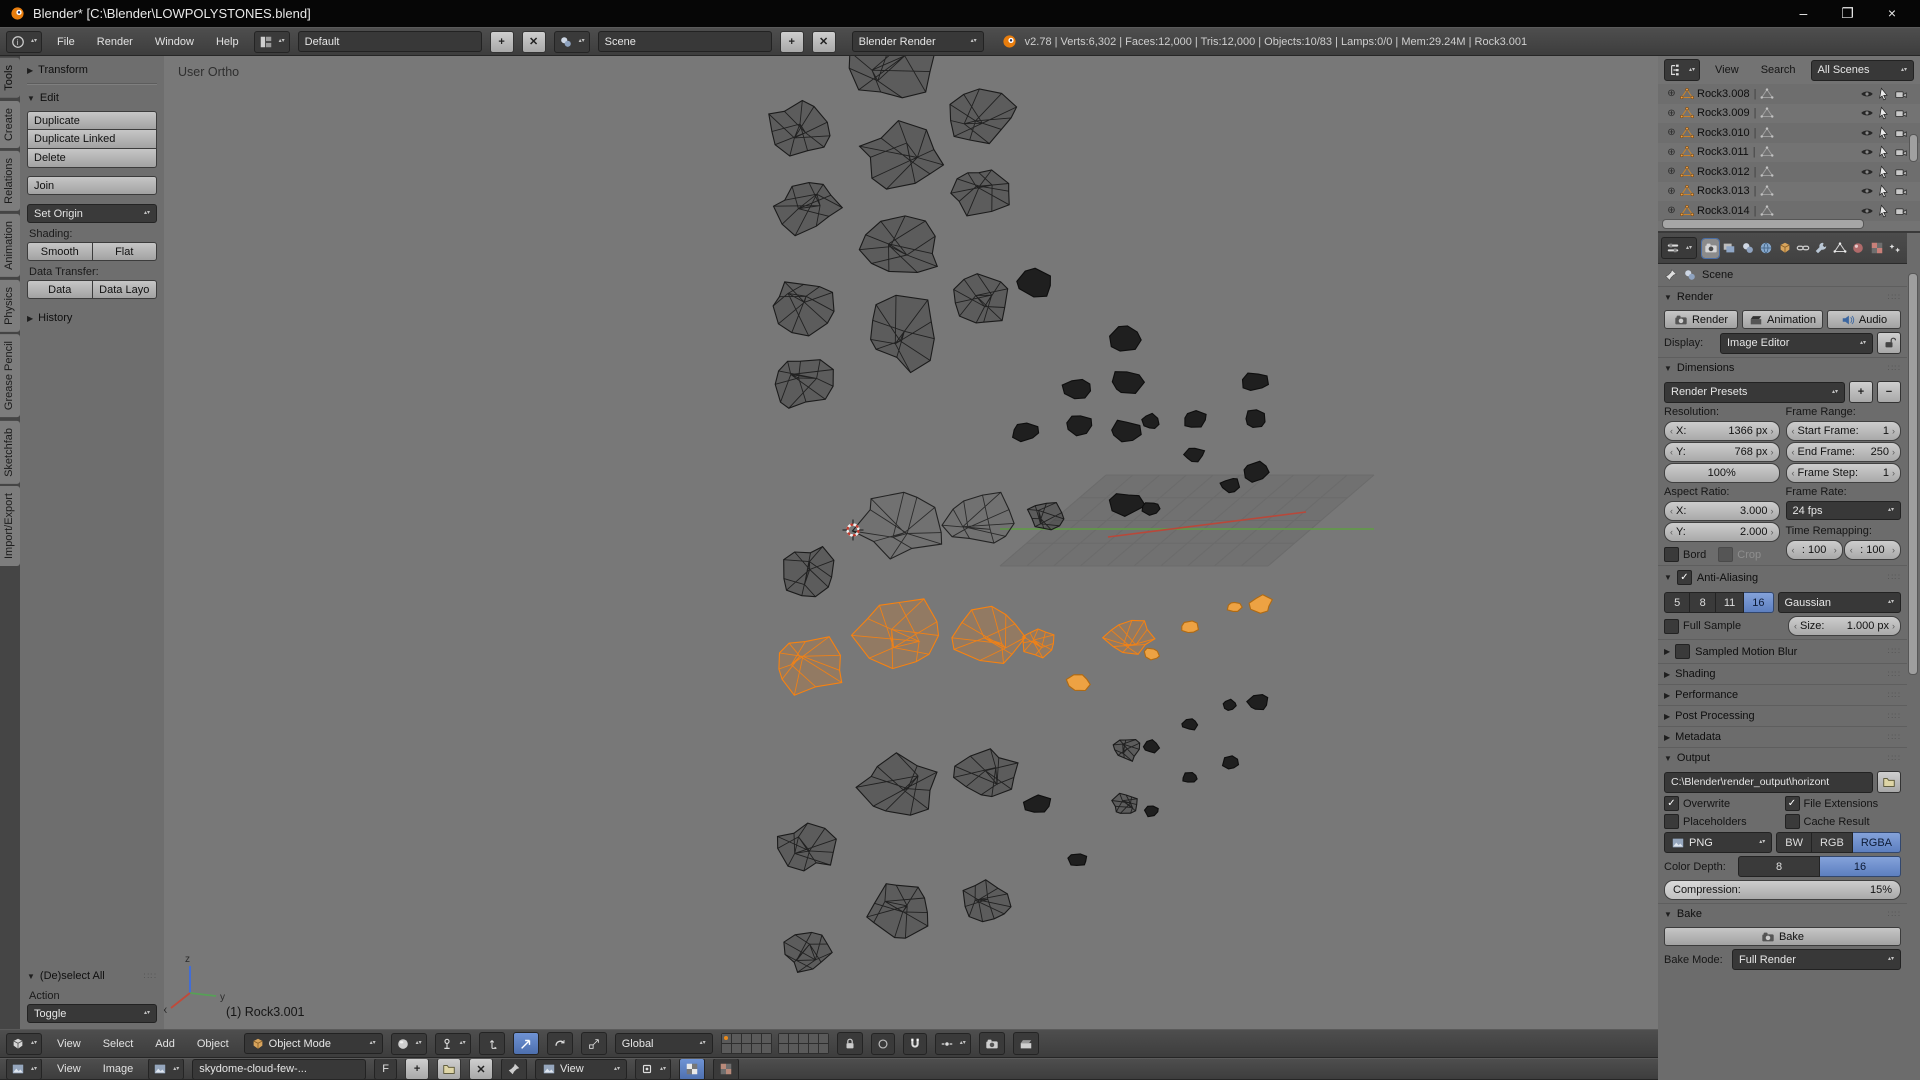 The image size is (1920, 1080). I want to click on lock-to-scene-button, so click(849, 1043).